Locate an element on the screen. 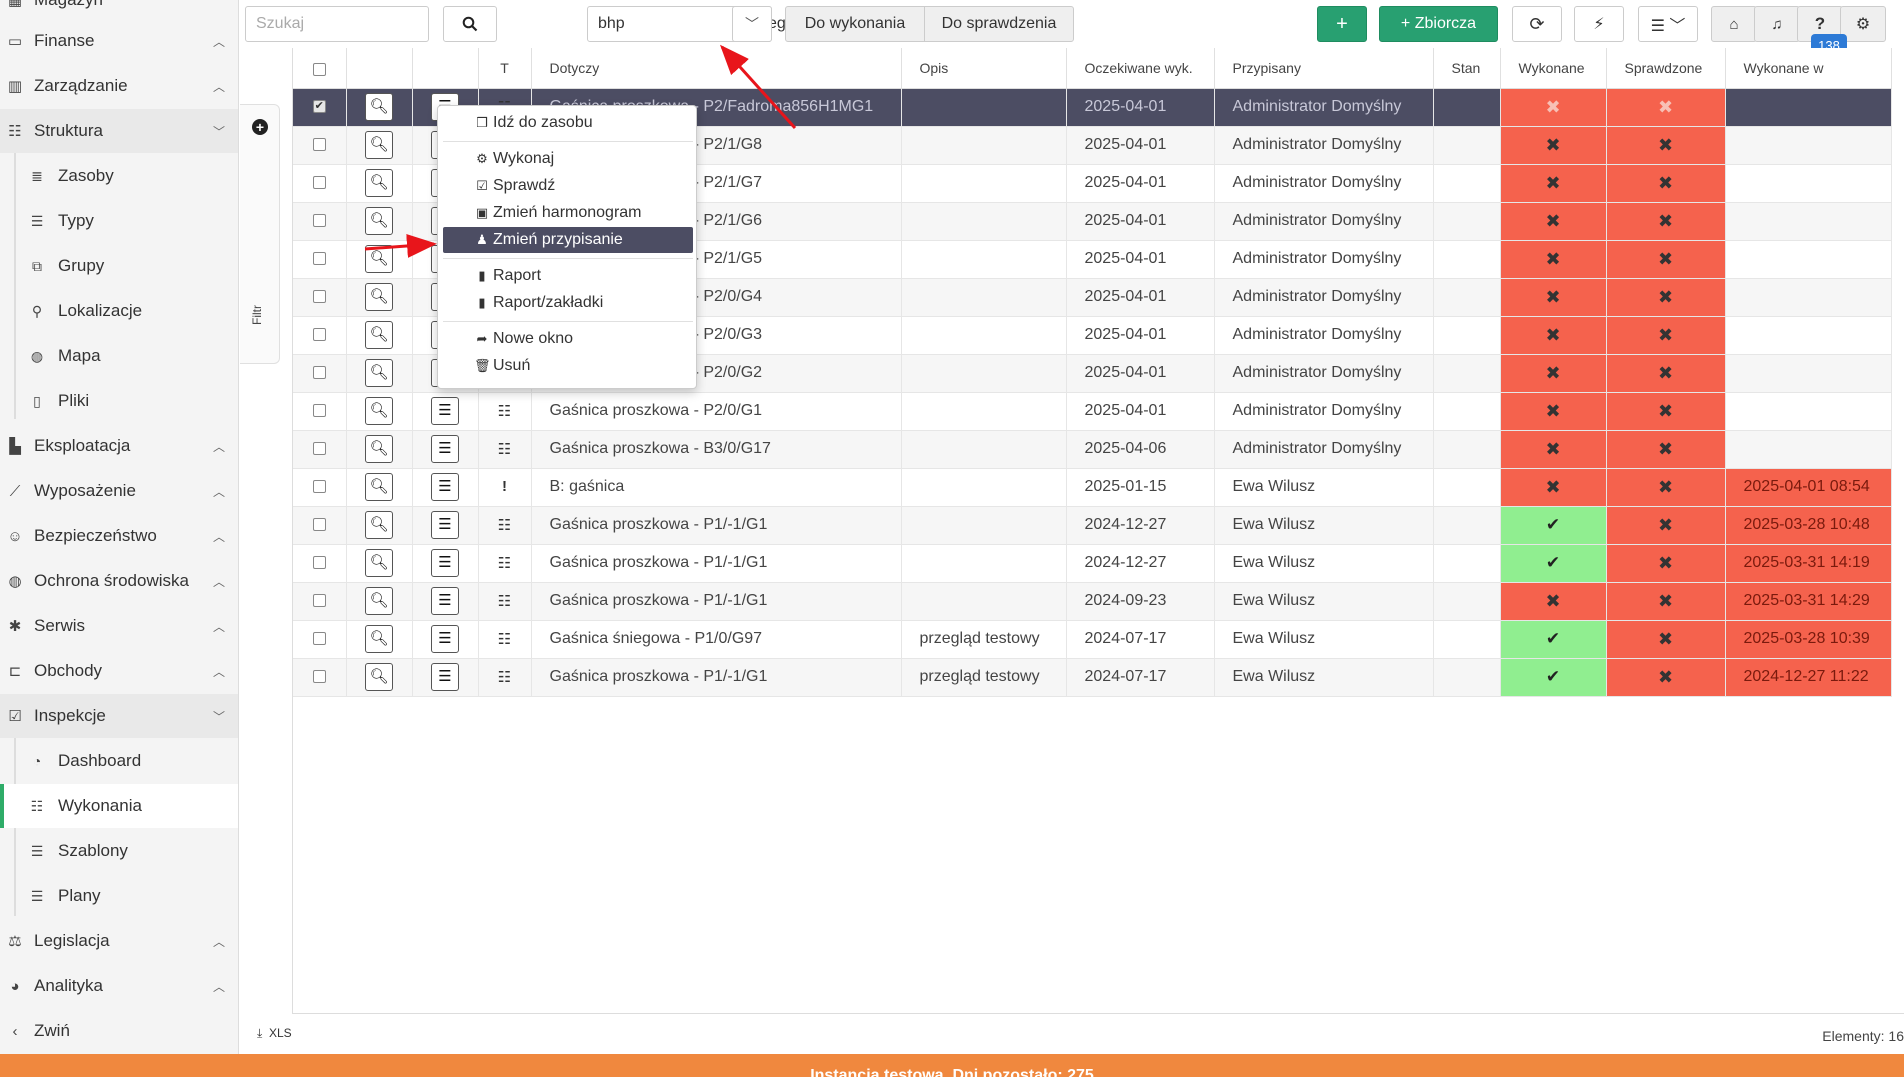 The width and height of the screenshot is (1904, 1077). do-wykonania-button: Do wykonania is located at coordinates (855, 24).